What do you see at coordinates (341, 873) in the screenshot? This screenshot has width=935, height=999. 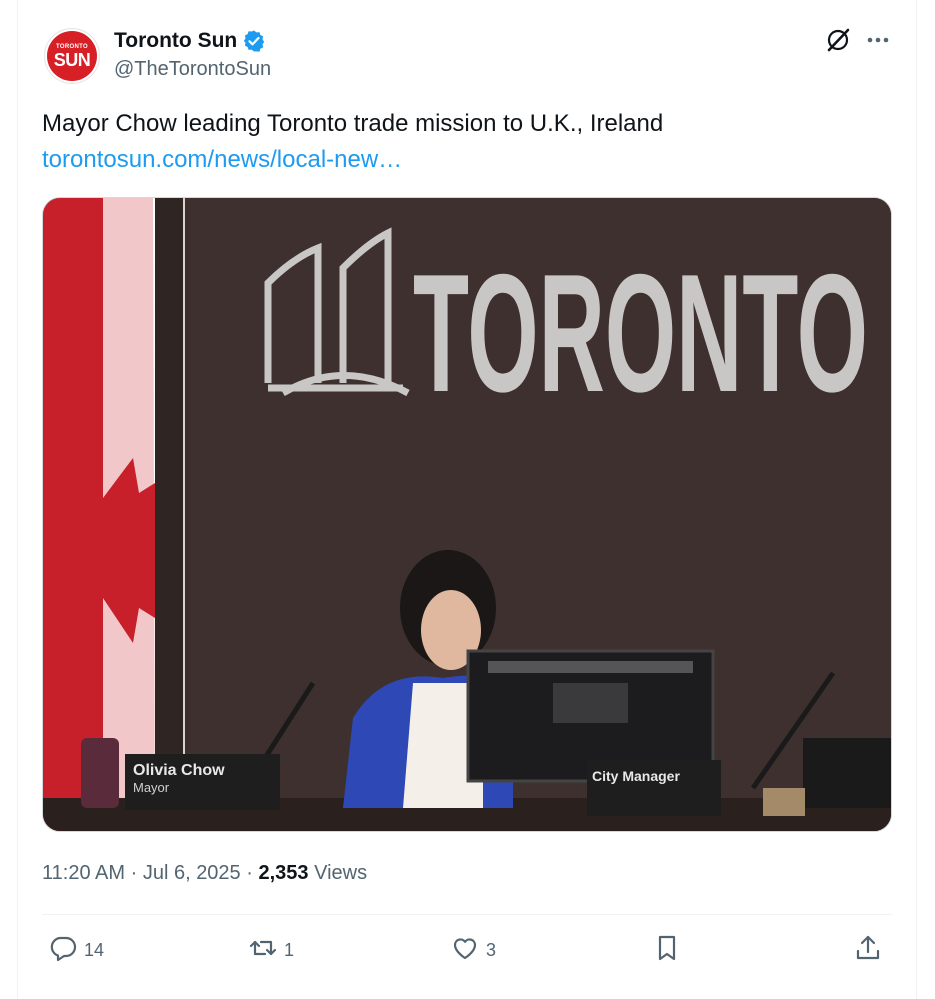 I see `views-label: Views` at bounding box center [341, 873].